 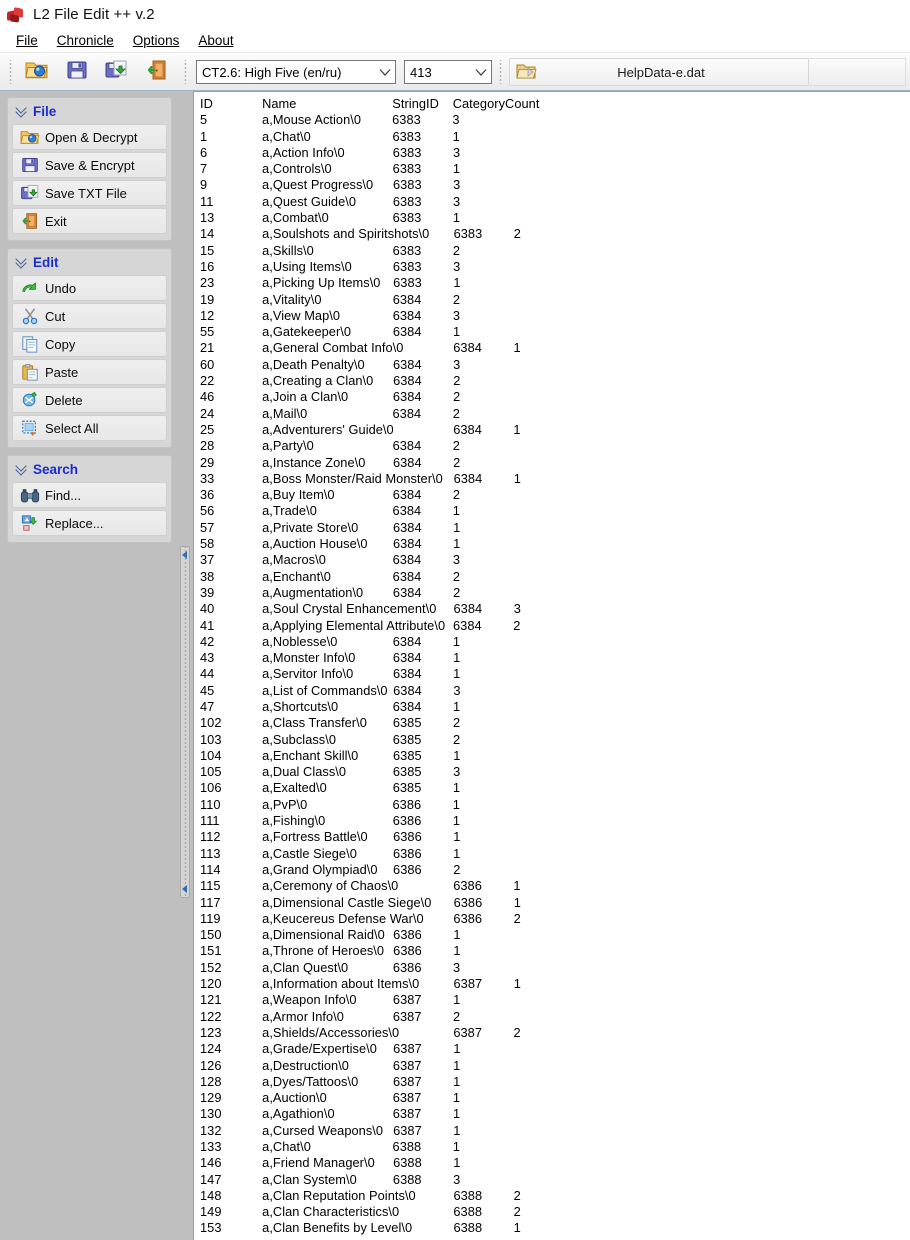 What do you see at coordinates (555, 104) in the screenshot?
I see `editor-header-row: ID Name StringID CategoryCount` at bounding box center [555, 104].